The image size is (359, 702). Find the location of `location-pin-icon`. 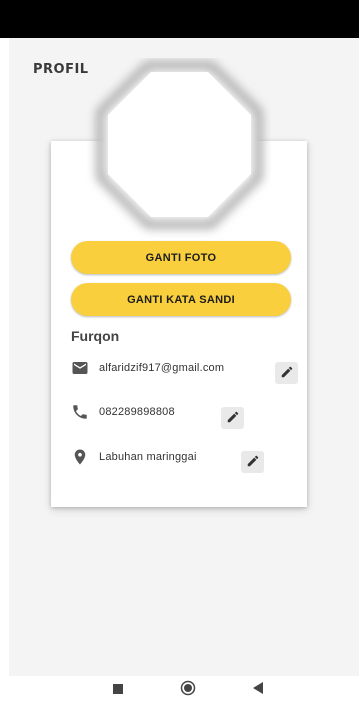

location-pin-icon is located at coordinates (80, 457).